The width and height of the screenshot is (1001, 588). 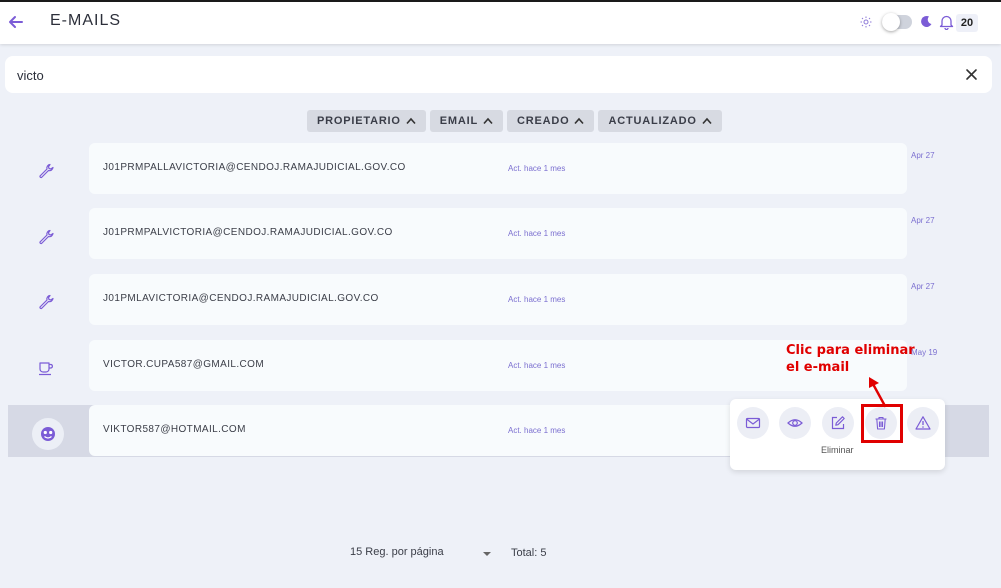 I want to click on bell-icon, so click(x=946, y=22).